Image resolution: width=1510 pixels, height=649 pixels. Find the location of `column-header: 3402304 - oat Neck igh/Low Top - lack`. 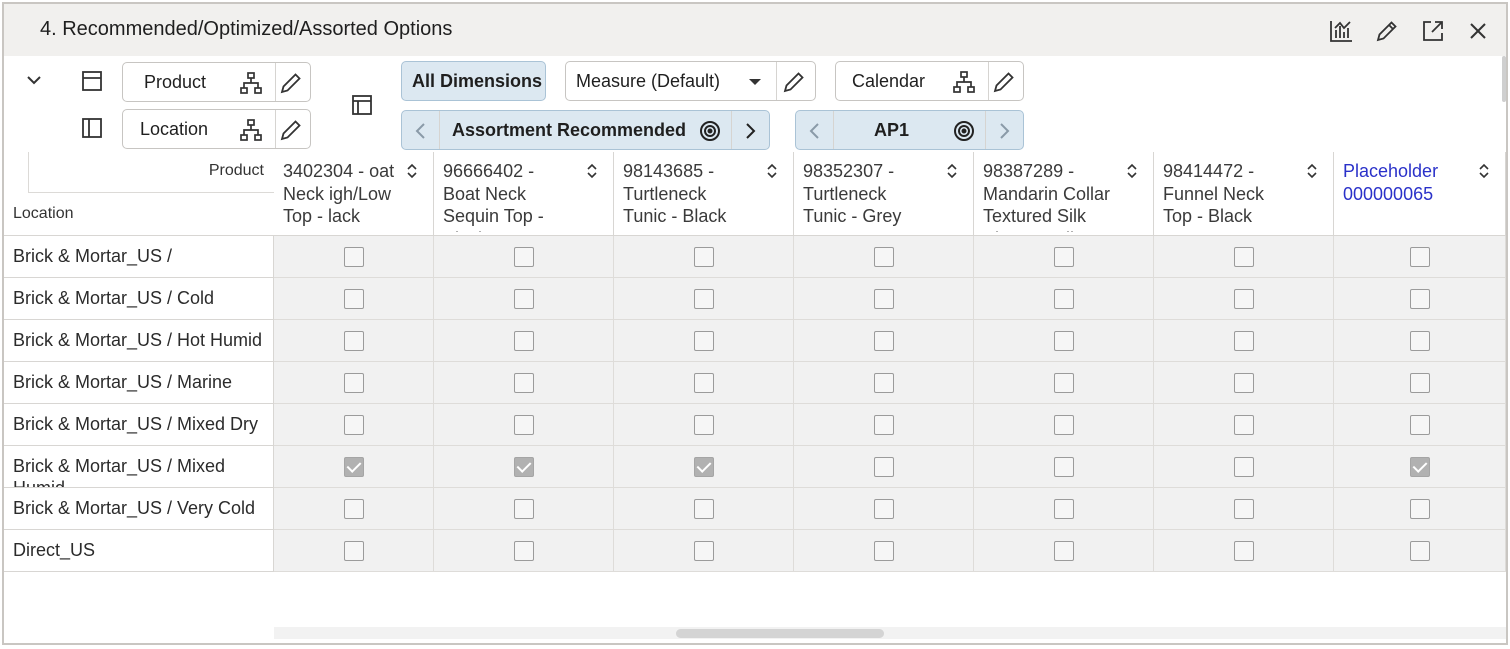

column-header: 3402304 - oat Neck igh/Low Top - lack is located at coordinates (354, 194).